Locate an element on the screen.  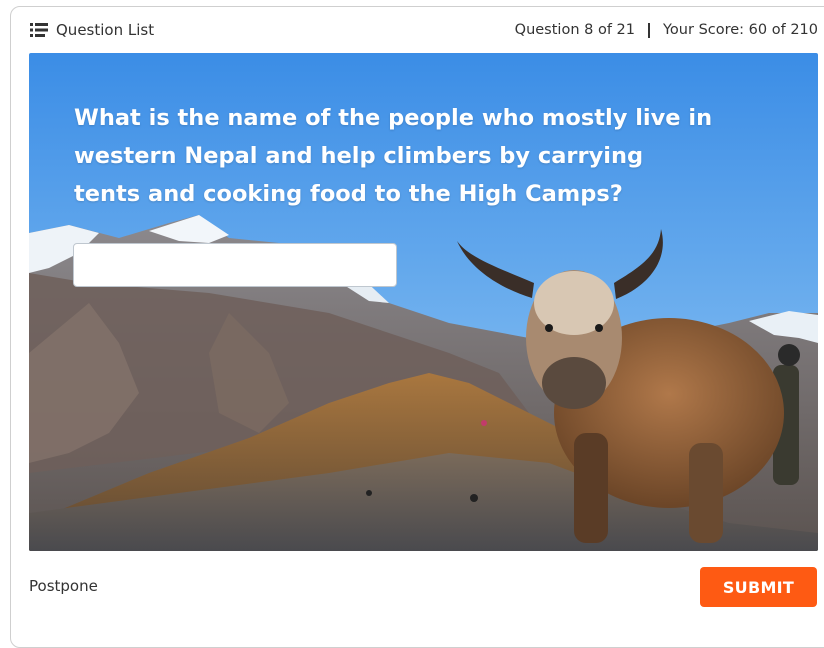
postpone-link: Postpone is located at coordinates (63, 586).